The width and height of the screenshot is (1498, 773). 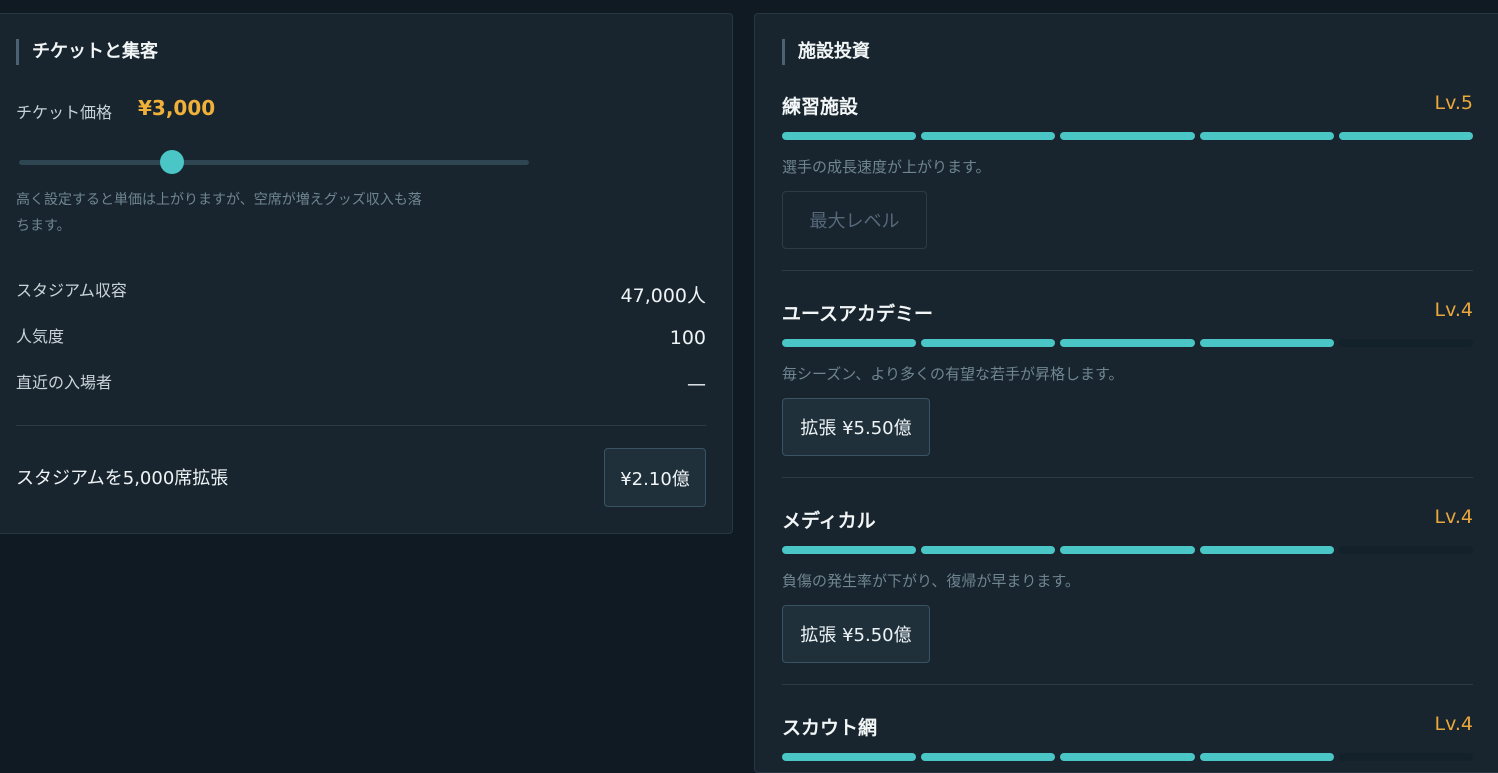 What do you see at coordinates (931, 581) in the screenshot?
I see `facility-description: 負傷の発生率が下がり、復帰が早まります。` at bounding box center [931, 581].